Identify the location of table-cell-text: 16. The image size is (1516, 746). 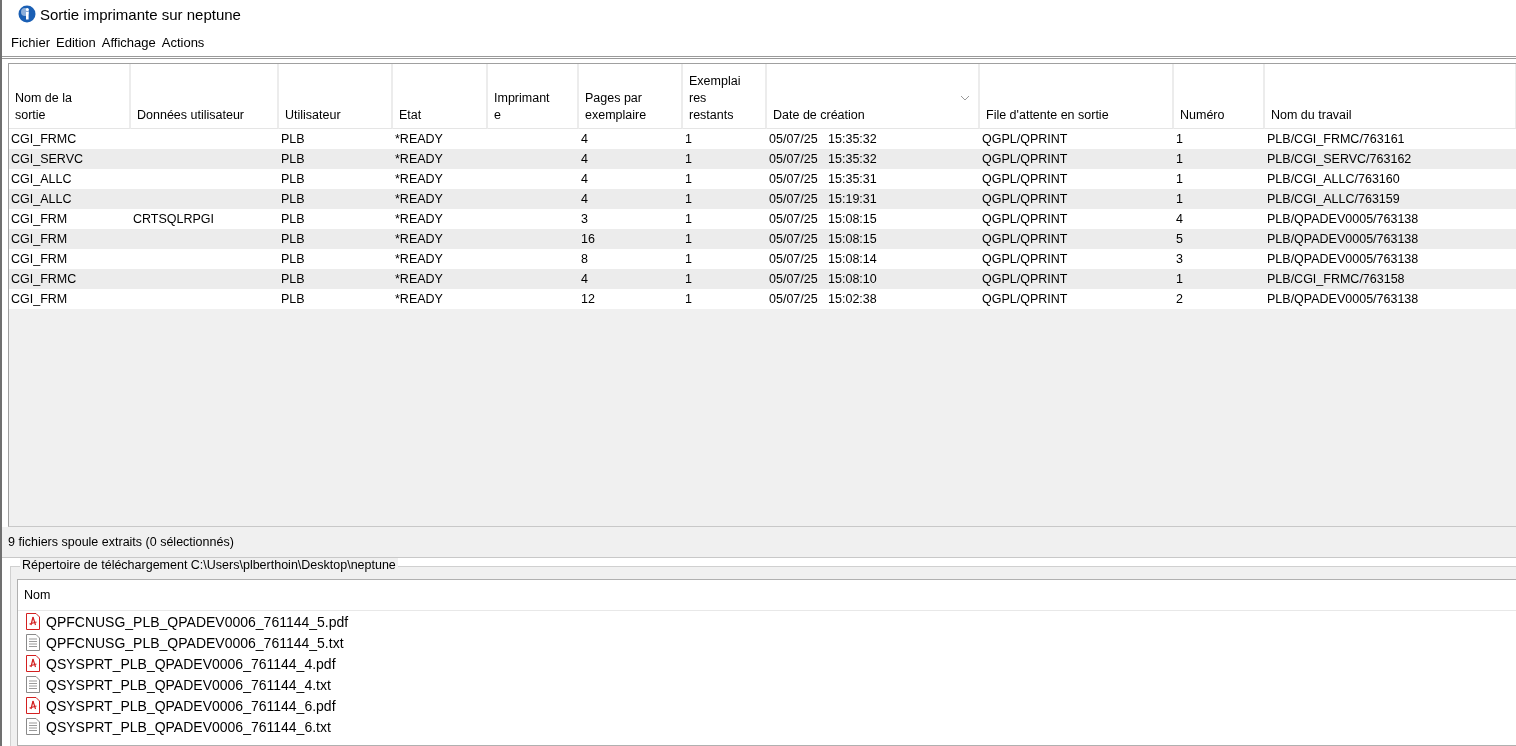
(588, 239).